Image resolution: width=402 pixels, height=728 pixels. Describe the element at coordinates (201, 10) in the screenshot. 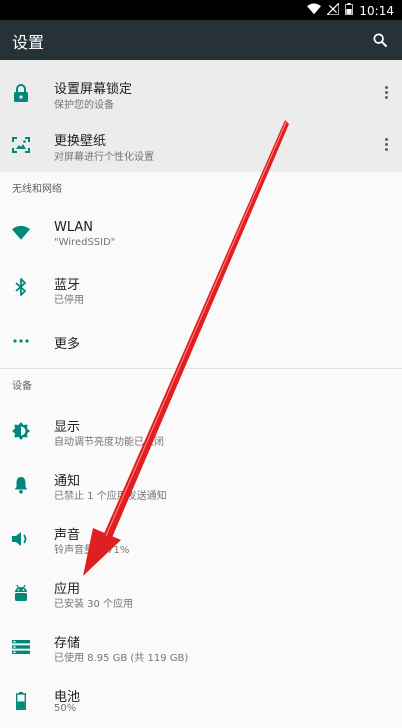

I see `status-bar: 10:14` at that location.